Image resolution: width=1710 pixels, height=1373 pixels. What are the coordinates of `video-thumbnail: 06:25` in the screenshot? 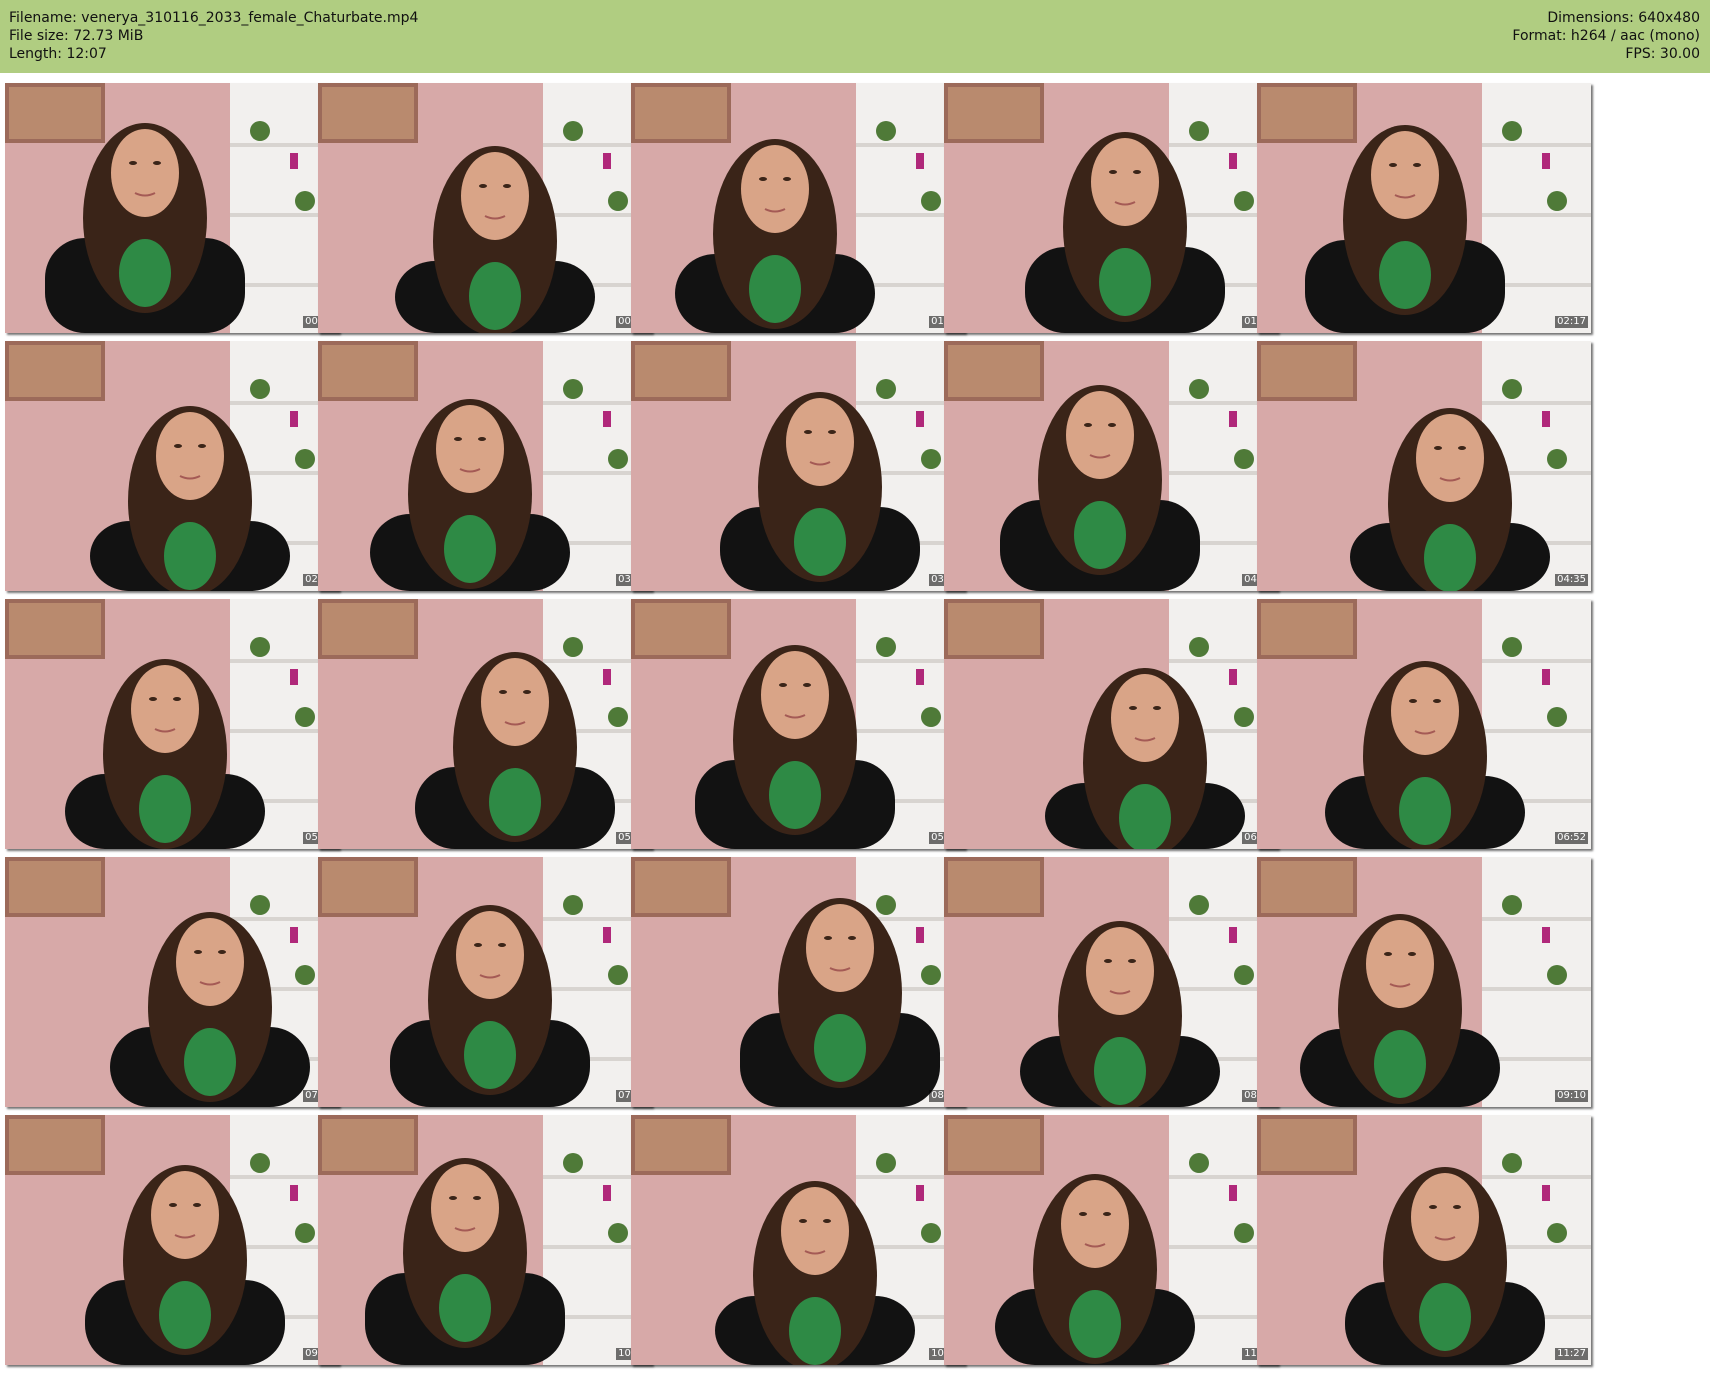 It's located at (1111, 724).